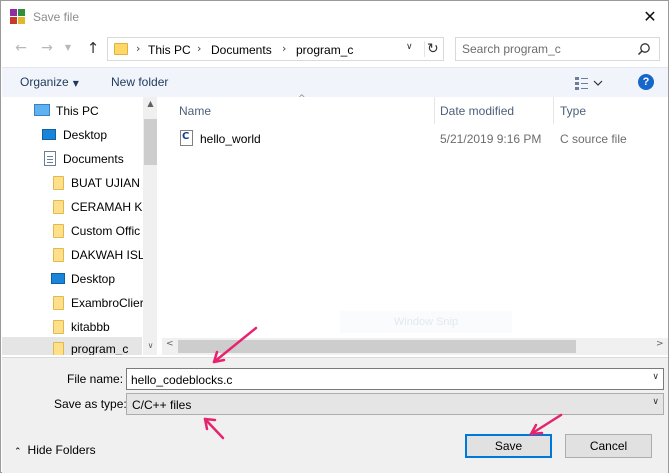 Image resolution: width=669 pixels, height=473 pixels. I want to click on tree-item-exambro: ExambroClier, so click(73, 303).